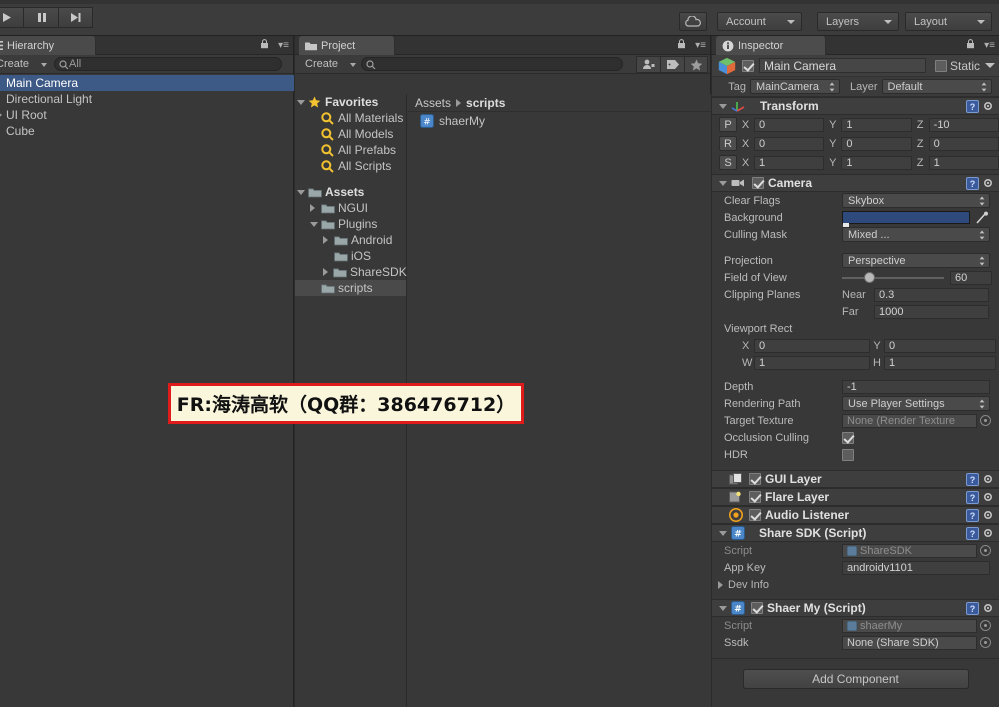  What do you see at coordinates (723, 608) in the screenshot?
I see `shaer-my-foldout-icon` at bounding box center [723, 608].